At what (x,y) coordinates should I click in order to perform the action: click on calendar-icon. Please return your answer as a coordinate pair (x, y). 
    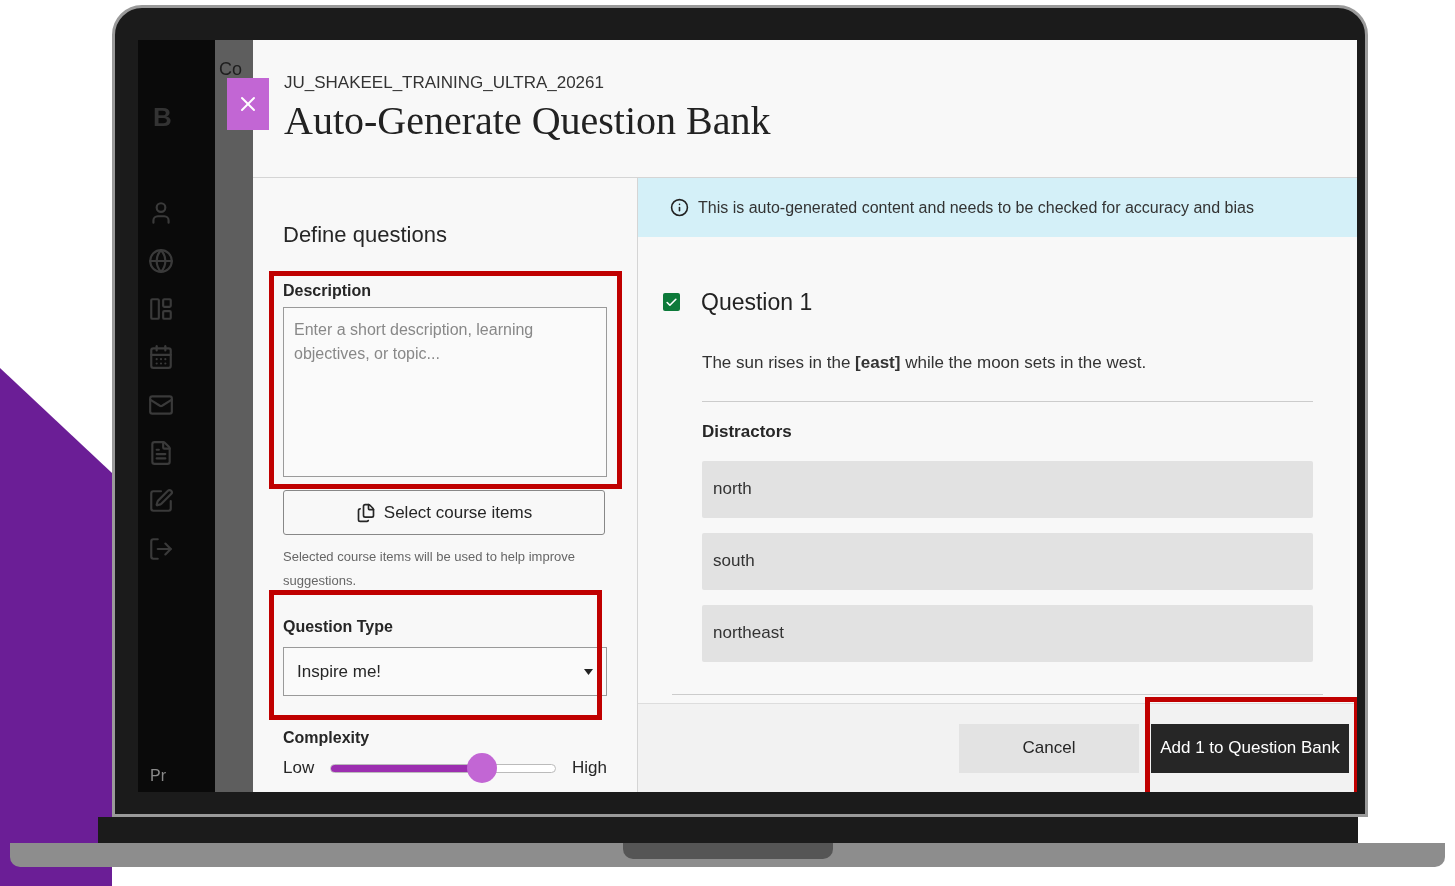
    Looking at the image, I should click on (161, 357).